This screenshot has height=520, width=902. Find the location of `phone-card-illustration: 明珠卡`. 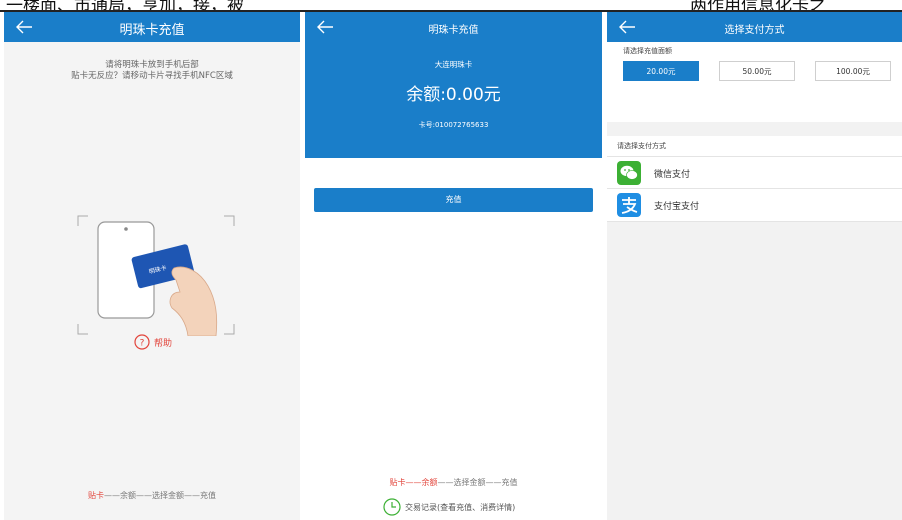

phone-card-illustration: 明珠卡 is located at coordinates (156, 275).